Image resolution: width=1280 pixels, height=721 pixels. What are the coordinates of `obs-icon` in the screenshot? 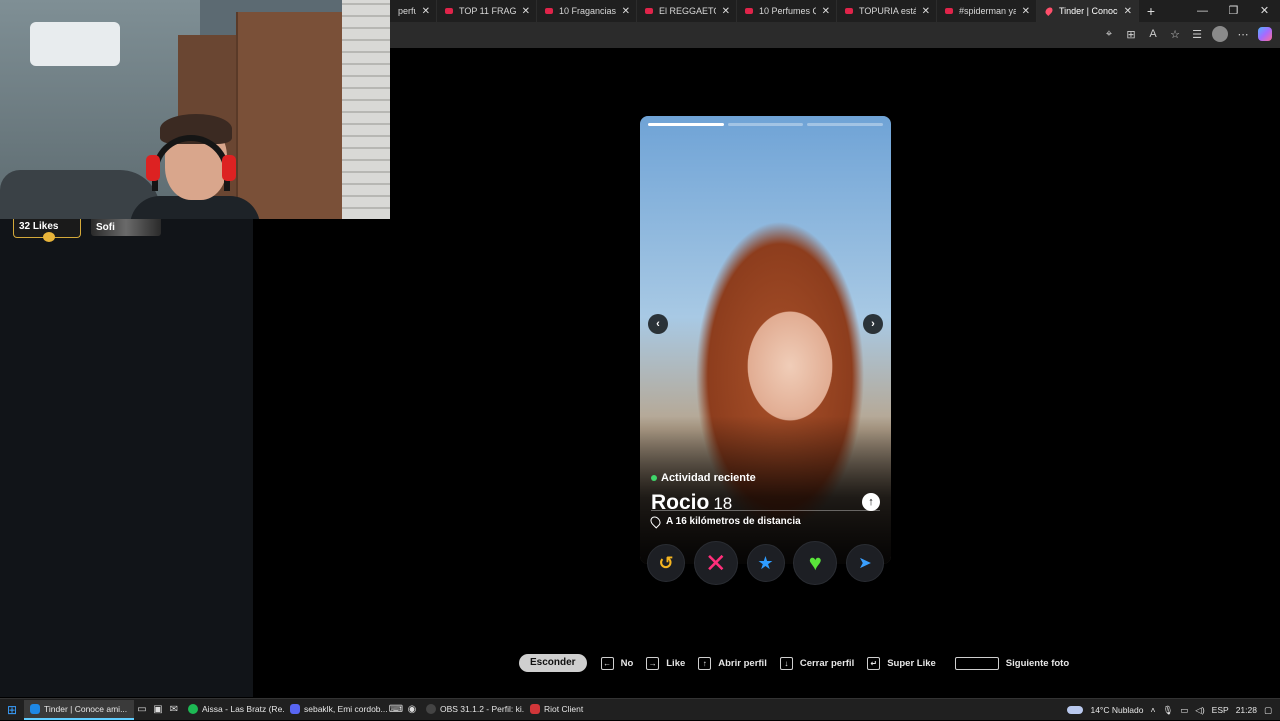 It's located at (431, 708).